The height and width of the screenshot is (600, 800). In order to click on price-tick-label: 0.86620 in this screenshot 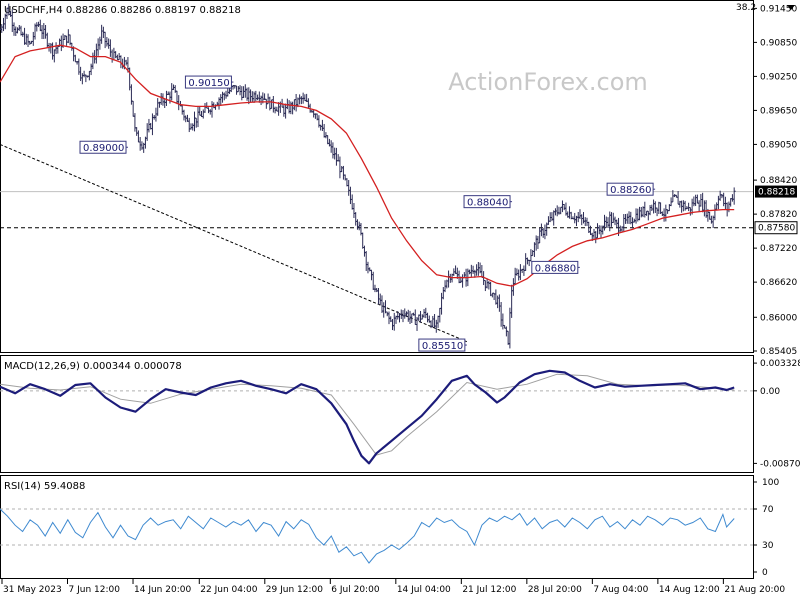, I will do `click(778, 283)`.